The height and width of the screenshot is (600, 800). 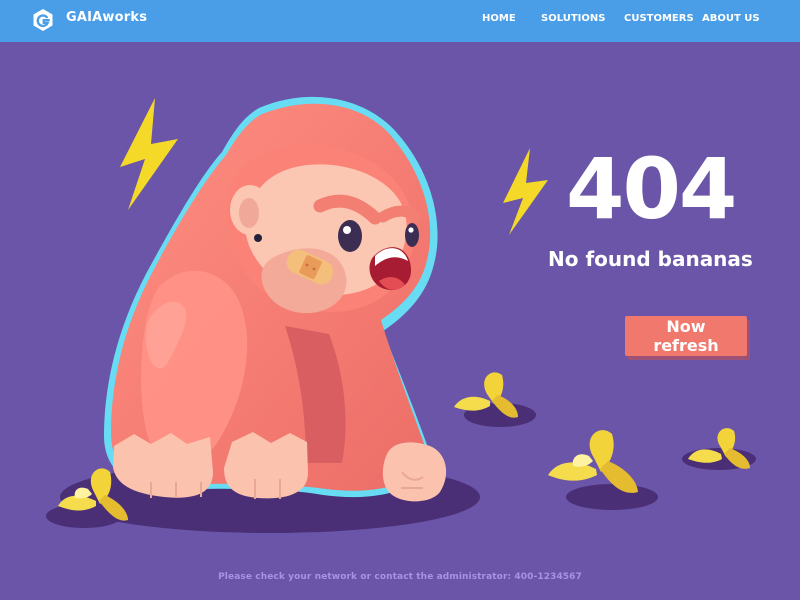 What do you see at coordinates (43, 20) in the screenshot?
I see `gaiaworks-logo-icon` at bounding box center [43, 20].